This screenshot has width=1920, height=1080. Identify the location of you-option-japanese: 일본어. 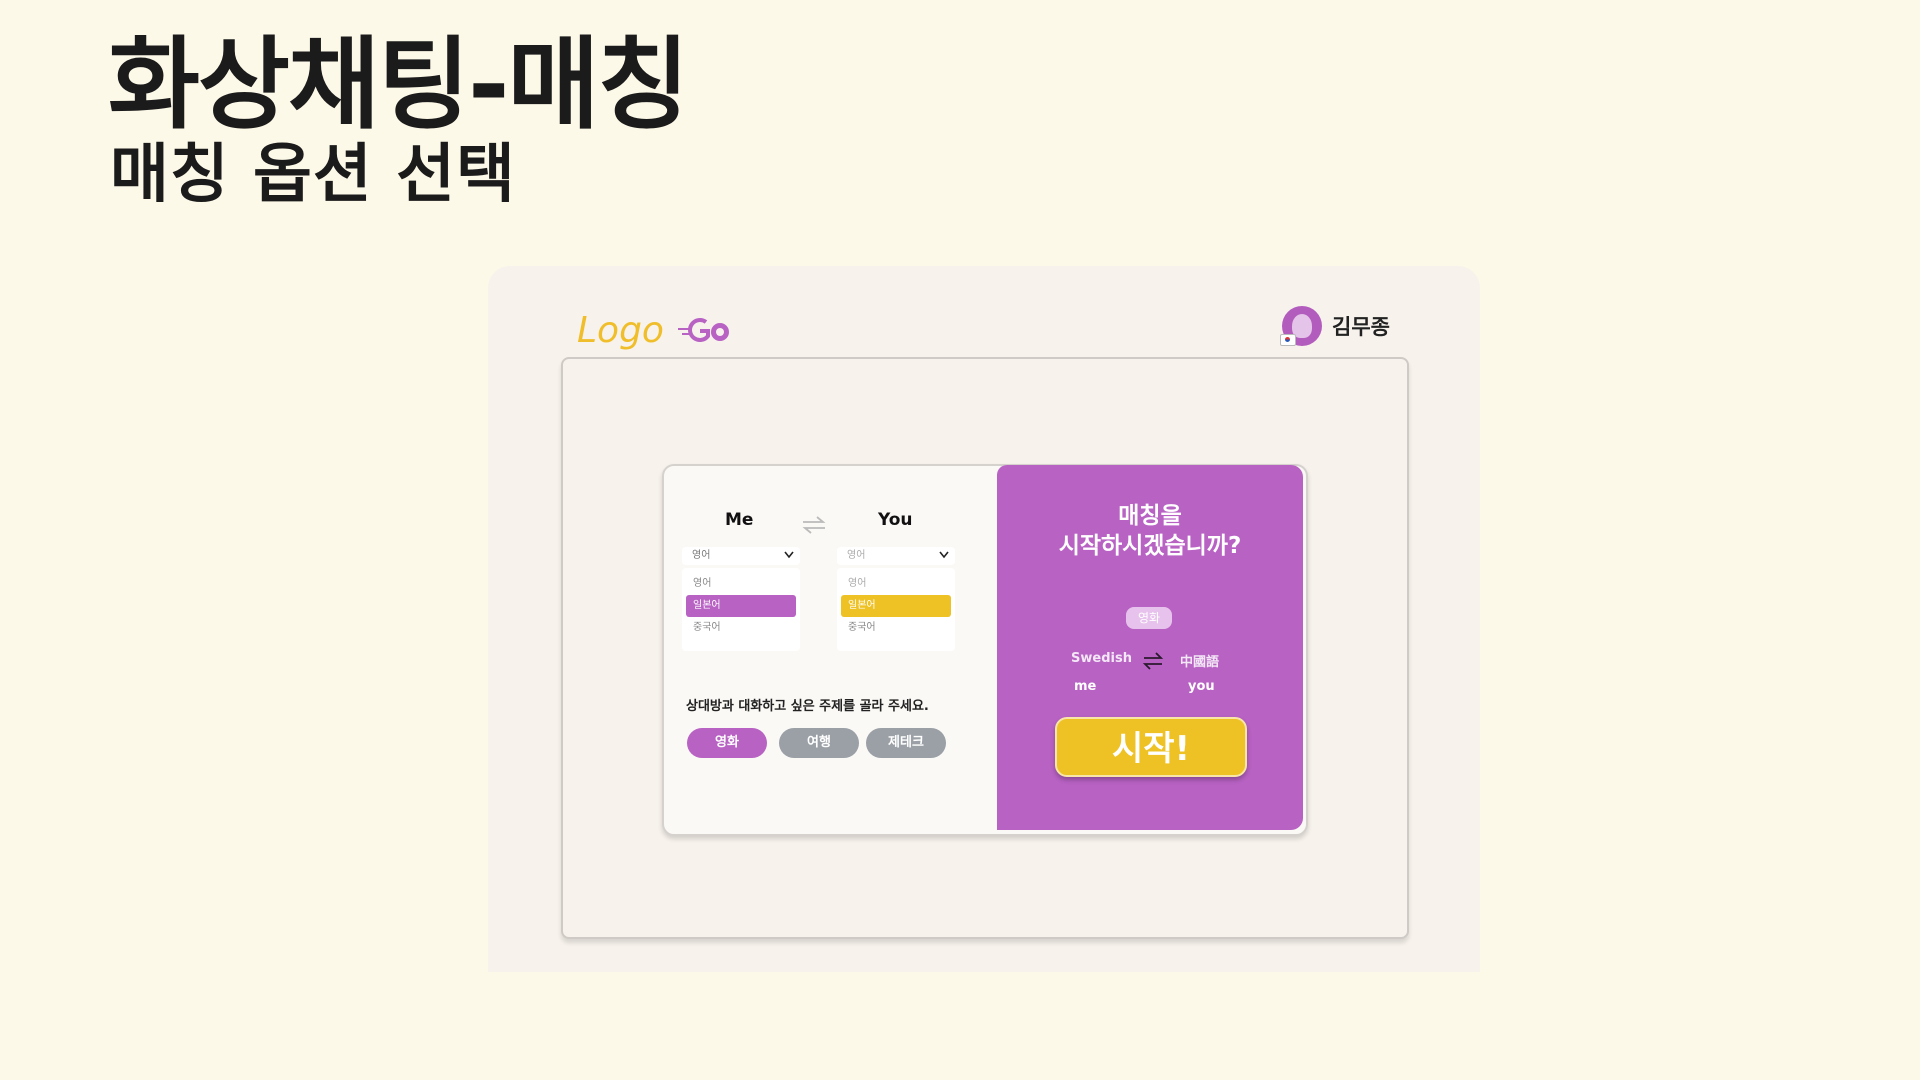
(896, 606).